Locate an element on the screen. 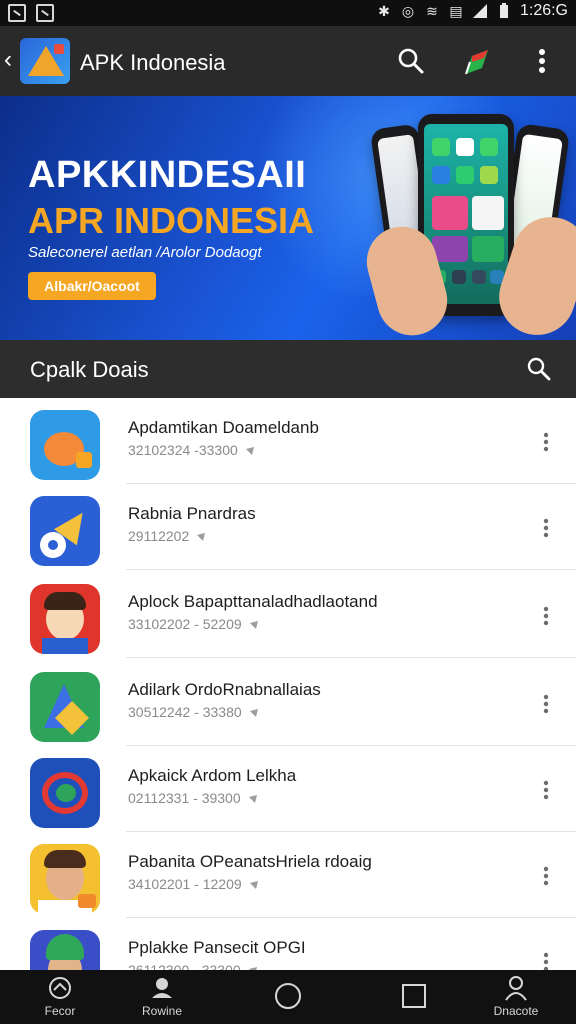  indonesia-flag-icon is located at coordinates (477, 61).